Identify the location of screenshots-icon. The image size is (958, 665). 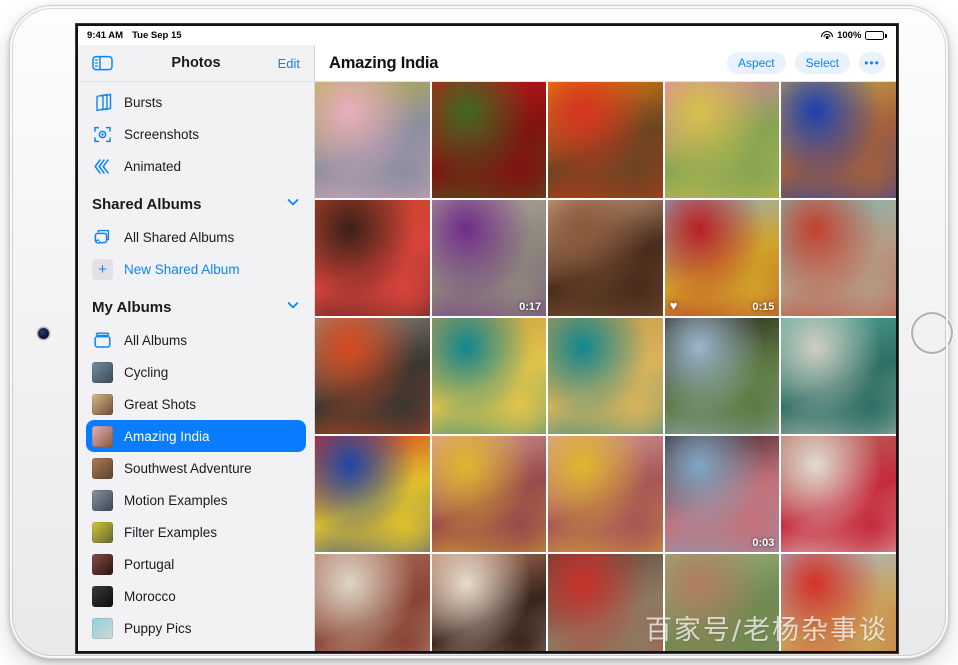
(102, 134).